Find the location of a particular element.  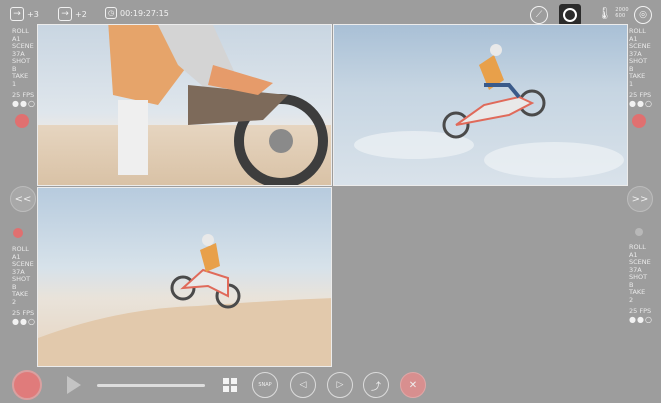

record-icon is located at coordinates (27, 385).